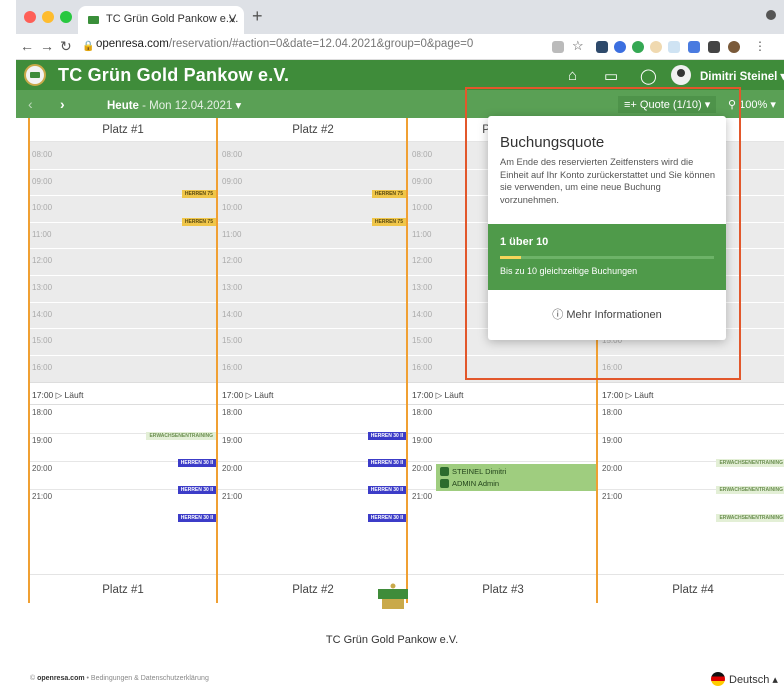 The width and height of the screenshot is (784, 689). What do you see at coordinates (714, 47) in the screenshot?
I see `puzzle-icon` at bounding box center [714, 47].